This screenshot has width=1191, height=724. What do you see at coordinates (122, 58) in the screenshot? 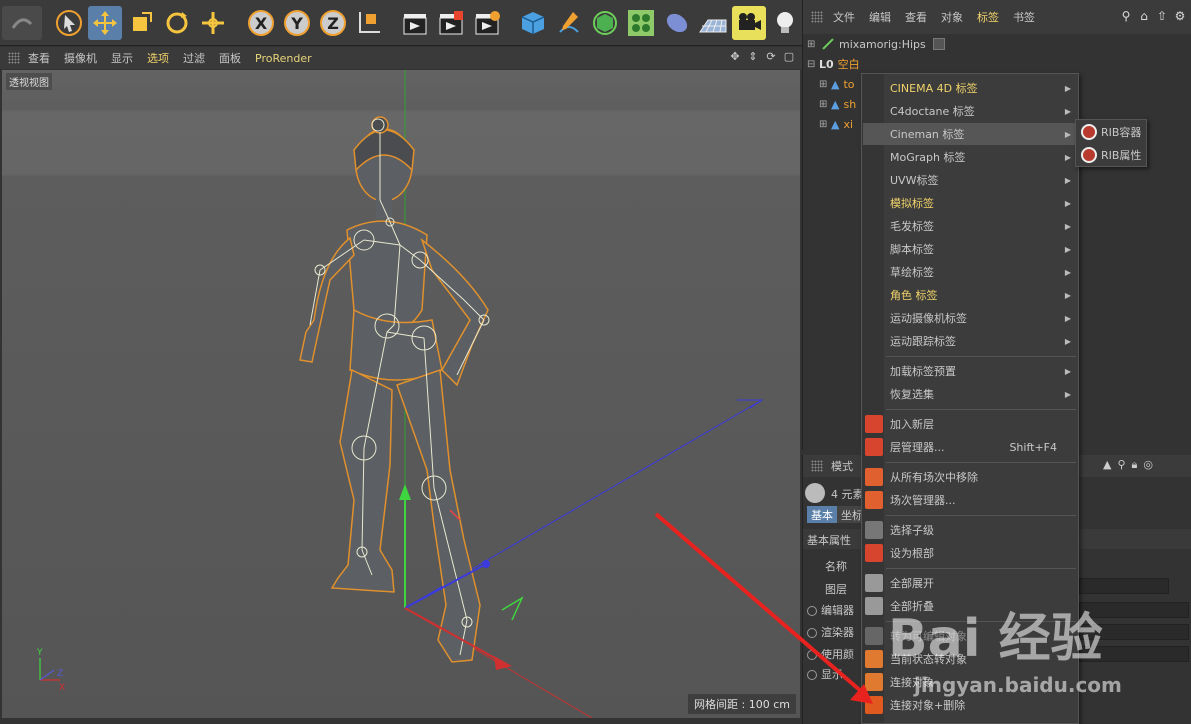
I see `viewport-menu-display: 显示` at bounding box center [122, 58].